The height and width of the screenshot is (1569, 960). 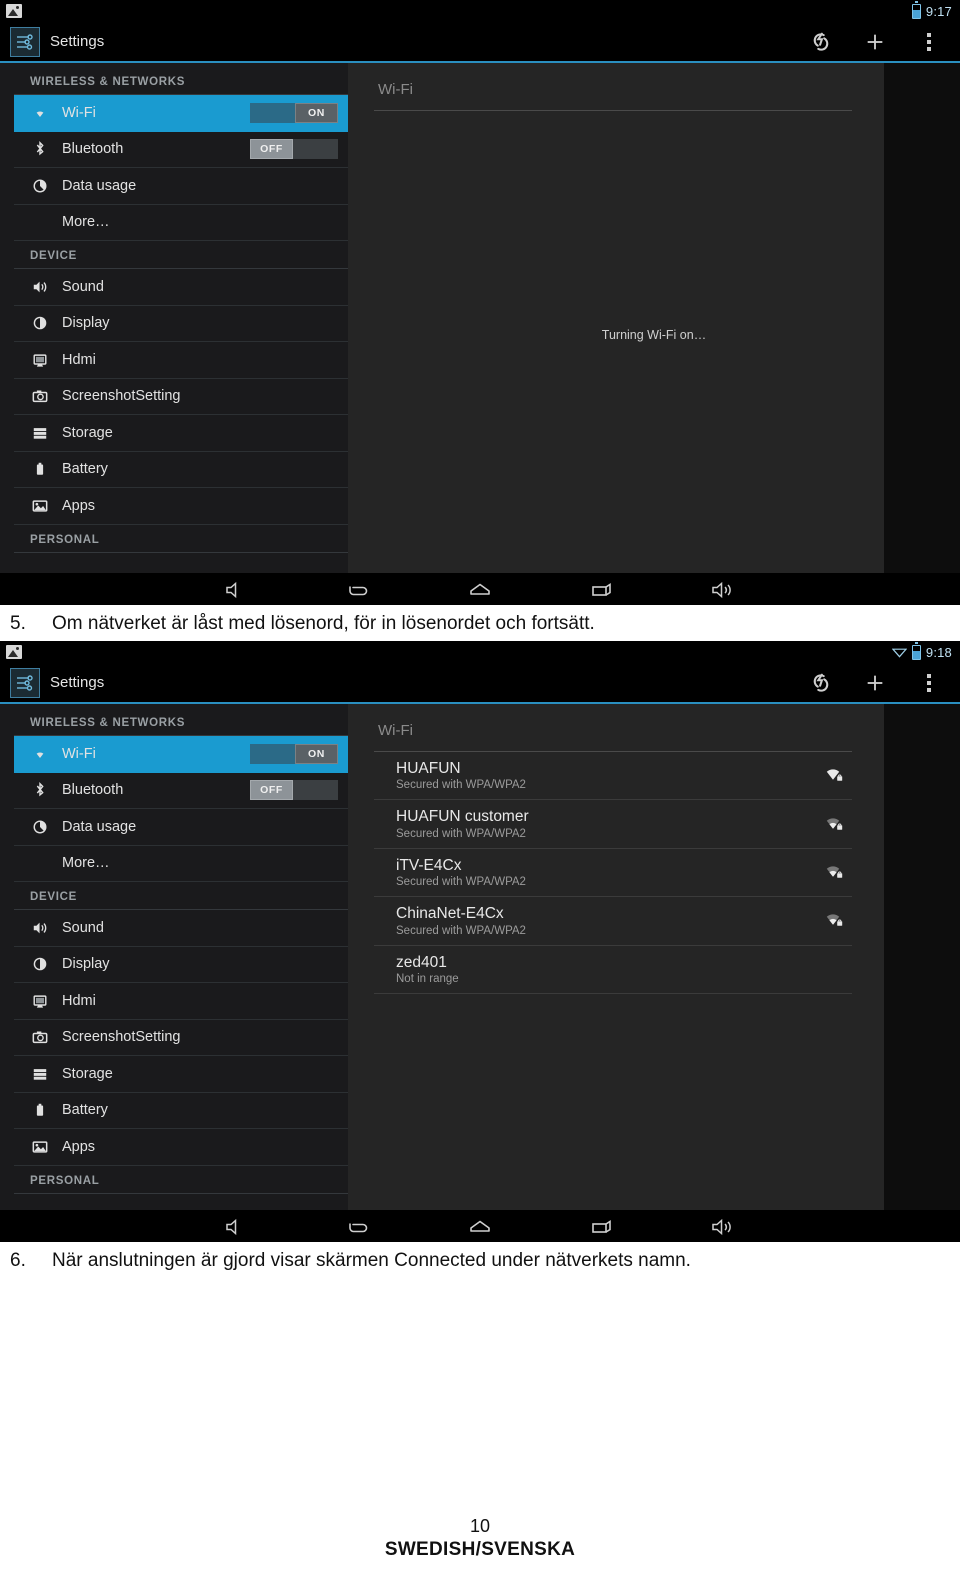 What do you see at coordinates (428, 768) in the screenshot?
I see `wifi-network-ssid: HUAFUN` at bounding box center [428, 768].